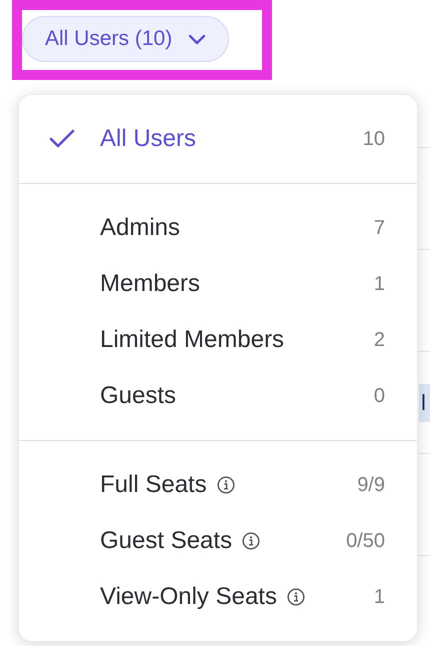 Image resolution: width=430 pixels, height=646 pixels. Describe the element at coordinates (148, 139) in the screenshot. I see `menu-item-label: All Users` at that location.